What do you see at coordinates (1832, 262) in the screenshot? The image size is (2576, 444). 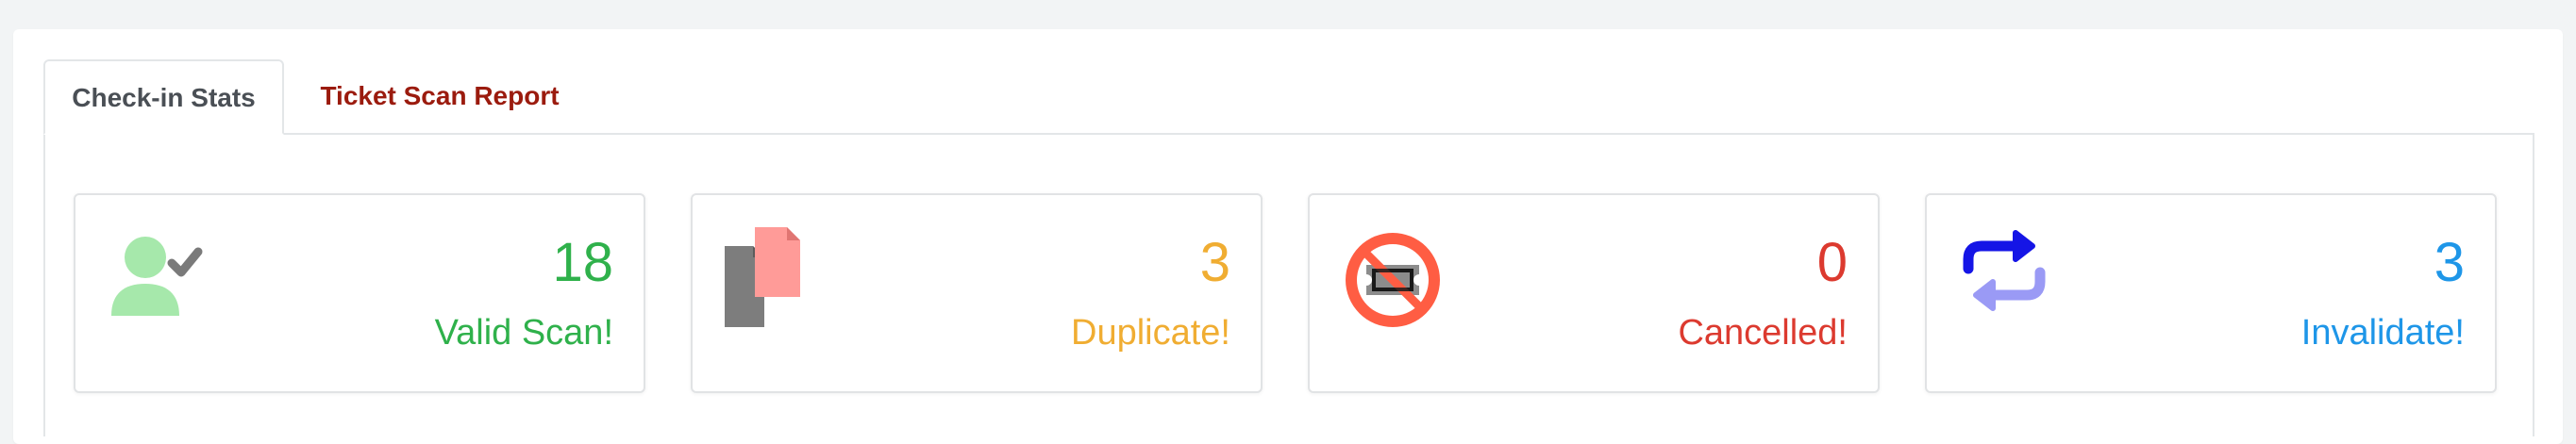 I see `cancelled-count: 0` at bounding box center [1832, 262].